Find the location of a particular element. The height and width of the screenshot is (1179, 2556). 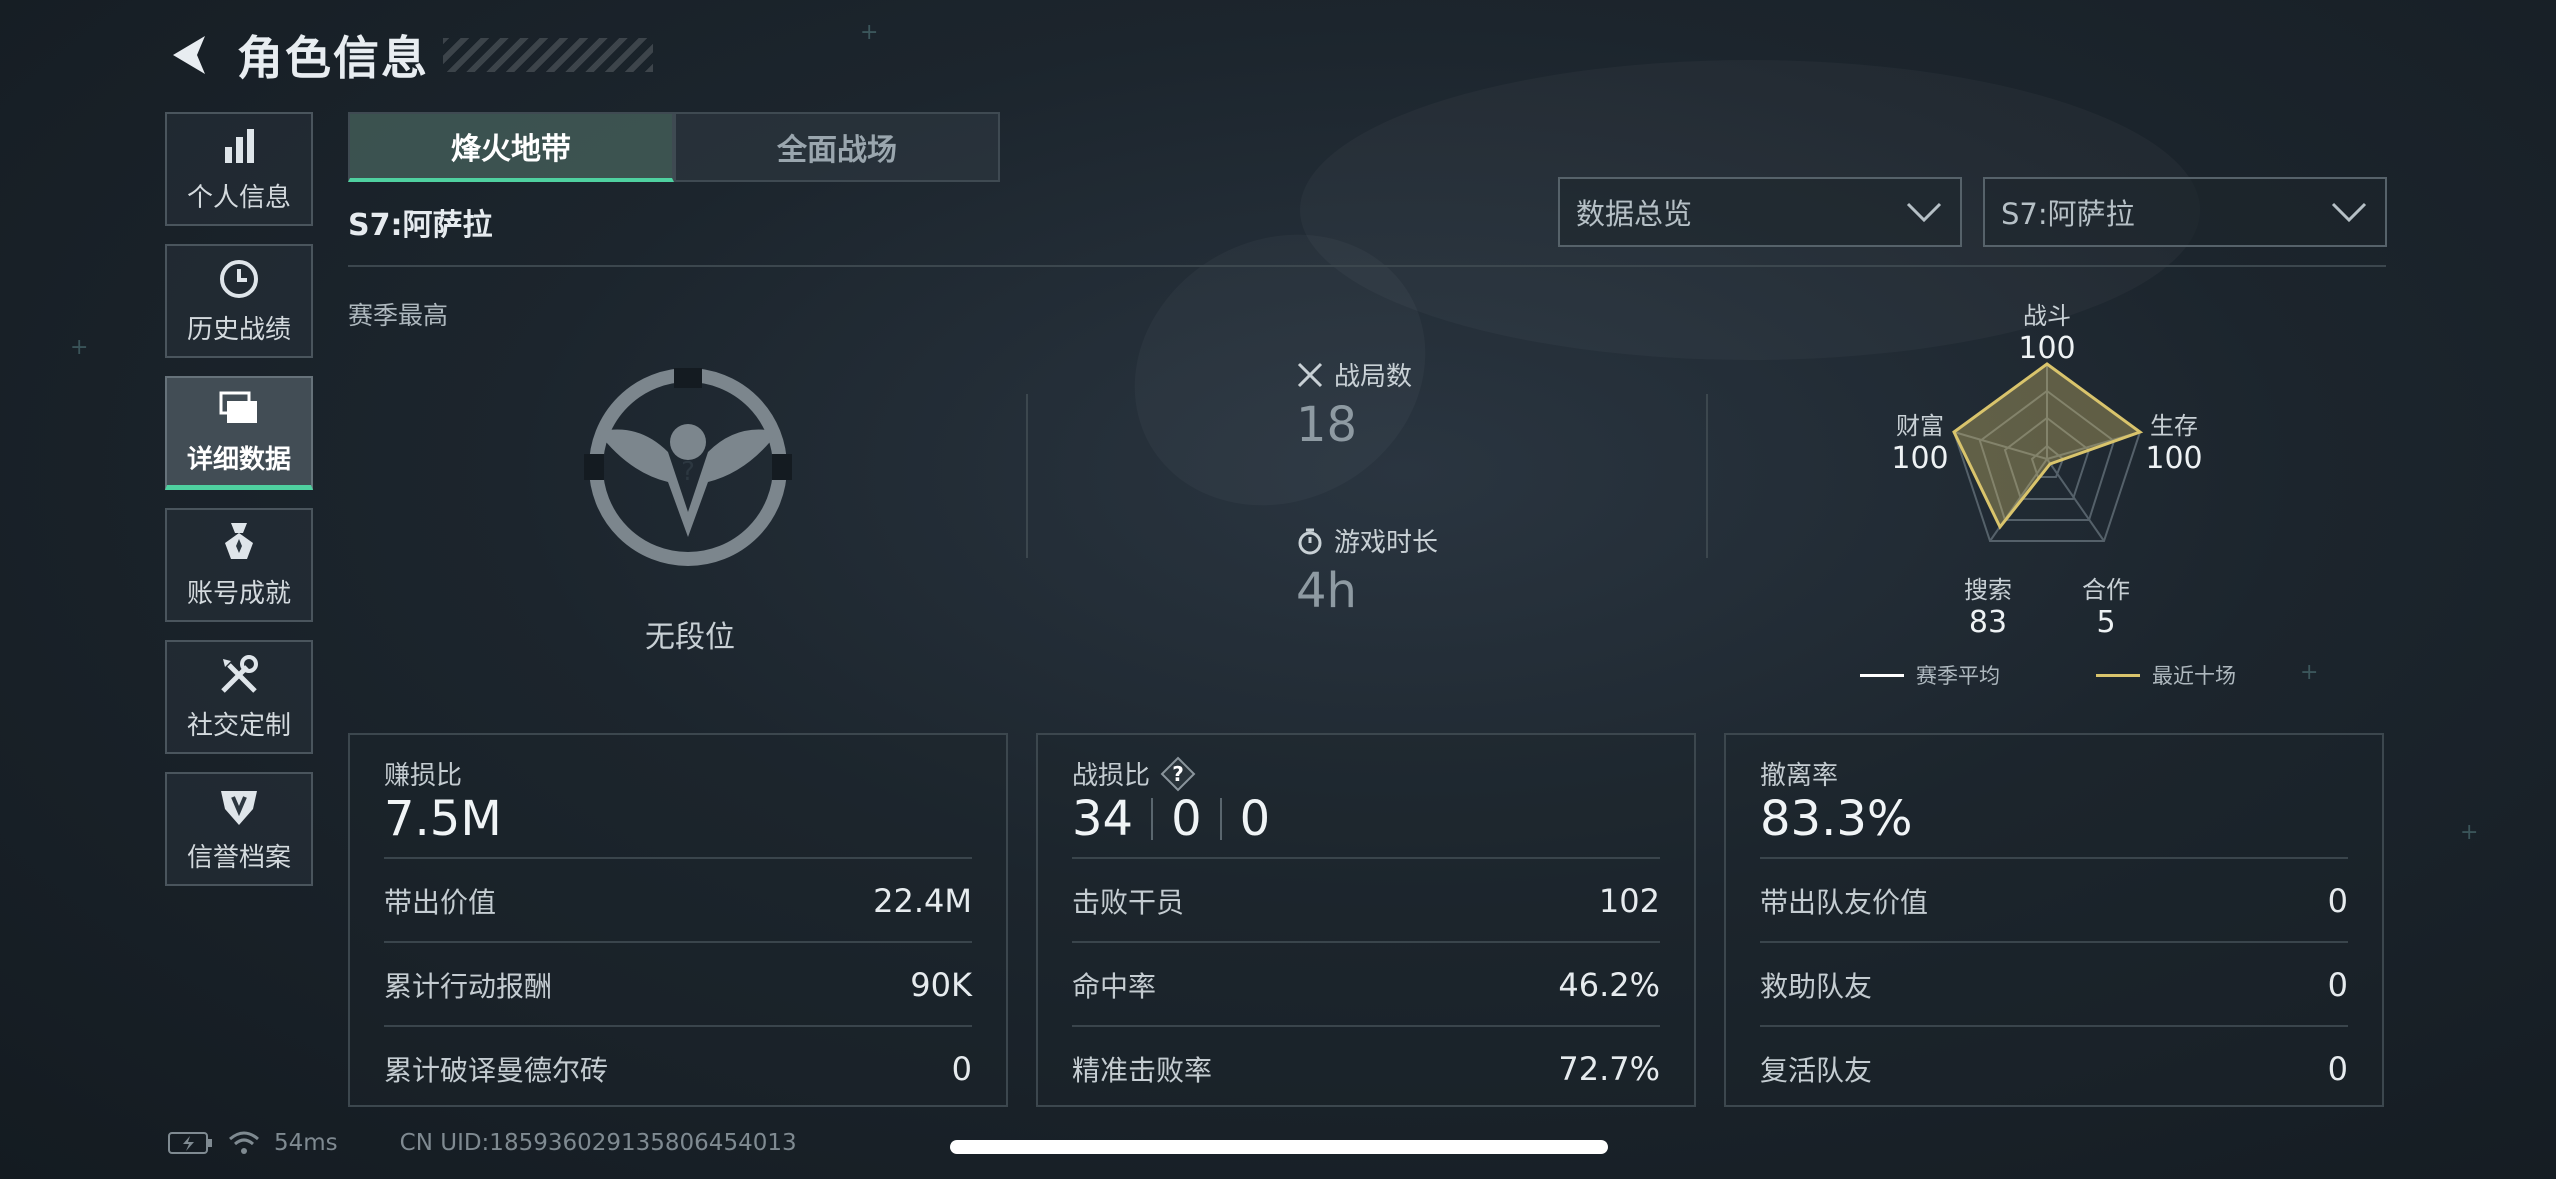

view-dropdown: 数据总览 is located at coordinates (1760, 212).